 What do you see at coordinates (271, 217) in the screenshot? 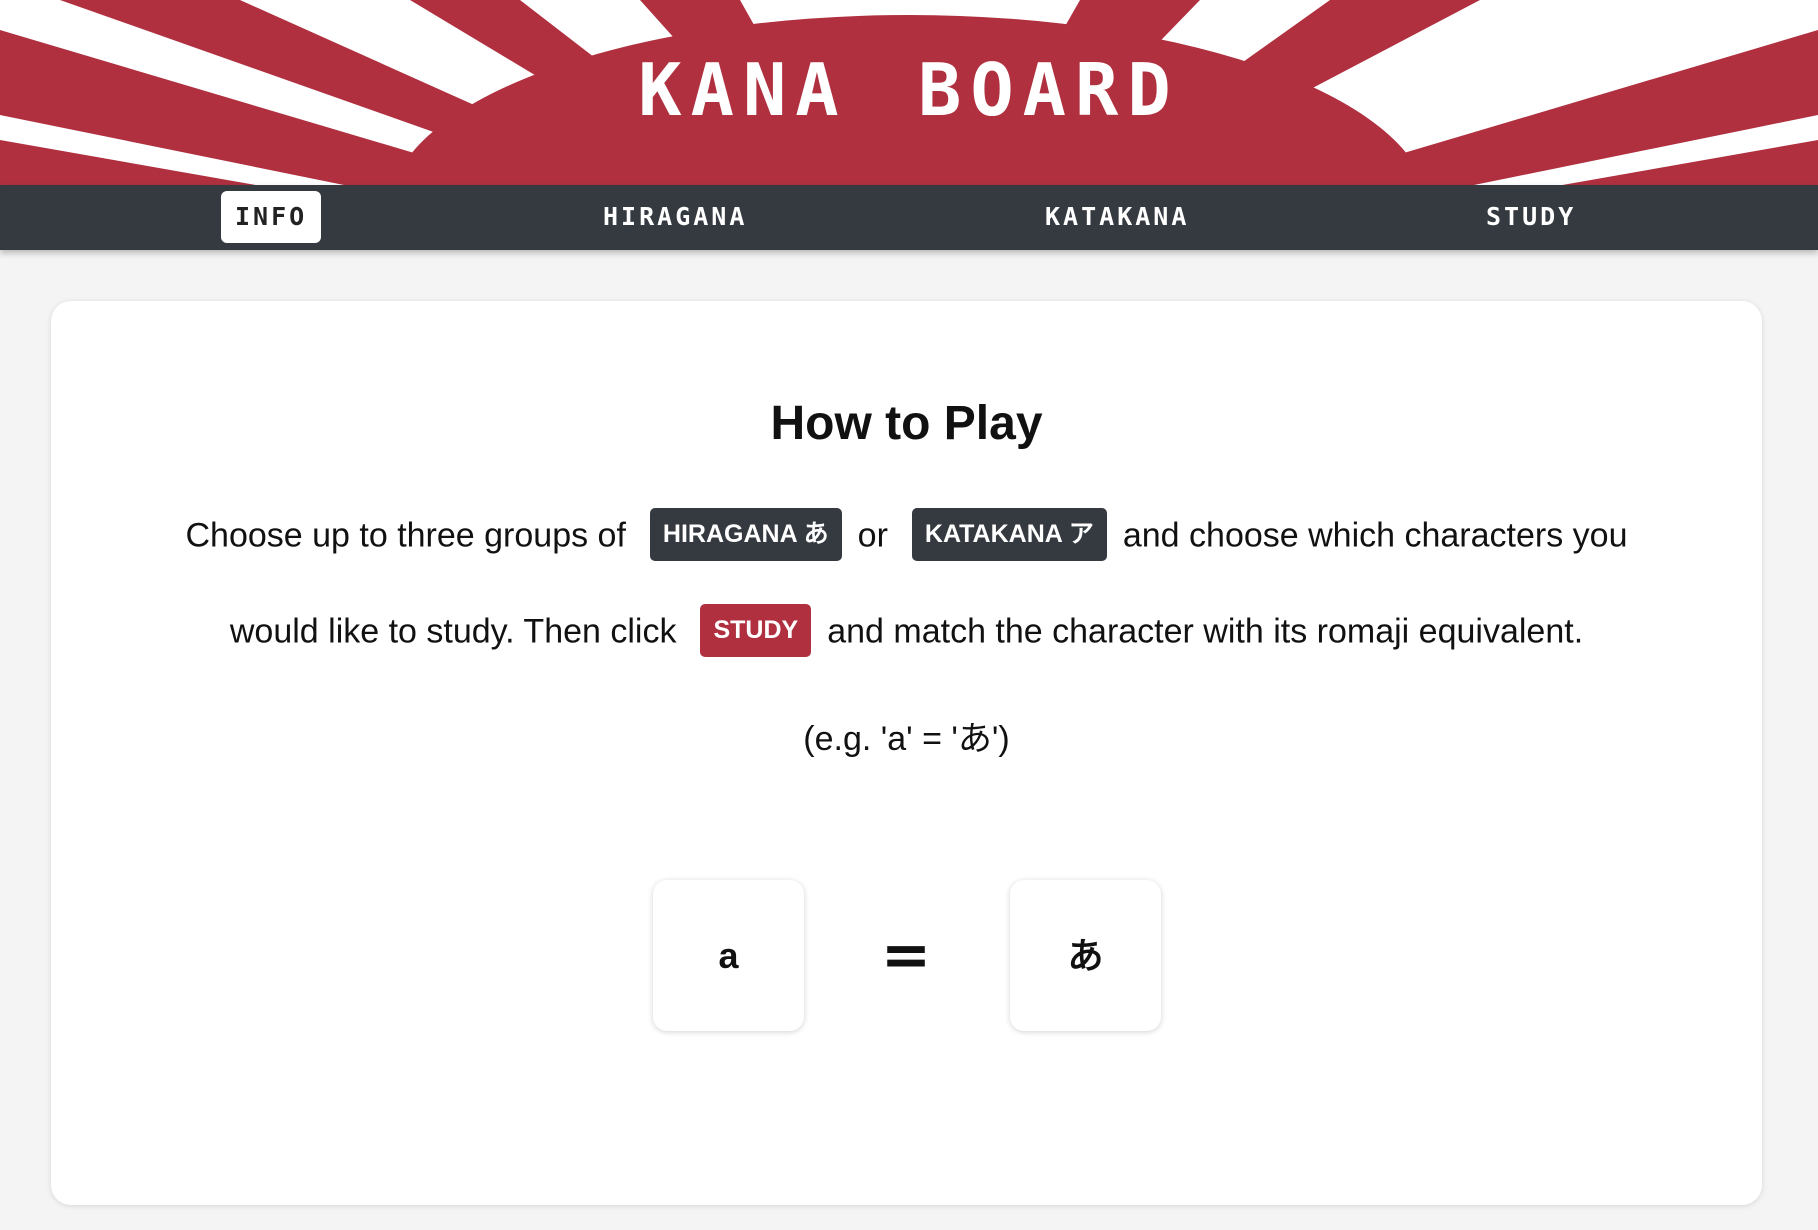
I see `nav-tab-info: INFO` at bounding box center [271, 217].